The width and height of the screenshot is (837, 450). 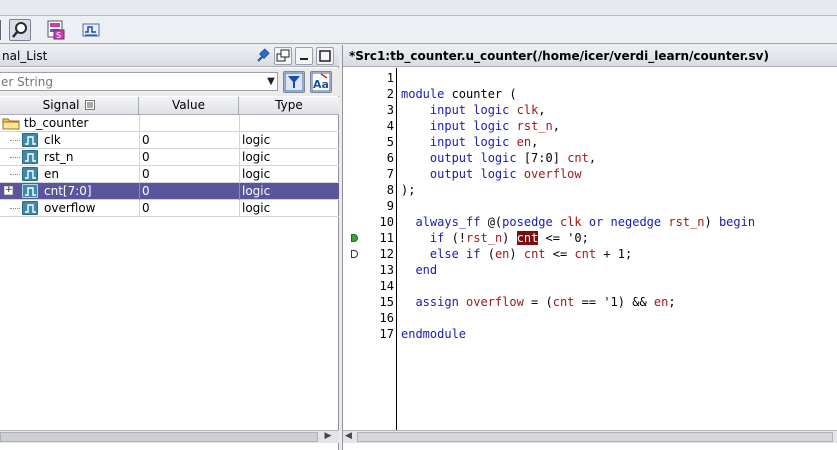 What do you see at coordinates (304, 56) in the screenshot?
I see `minimize-button` at bounding box center [304, 56].